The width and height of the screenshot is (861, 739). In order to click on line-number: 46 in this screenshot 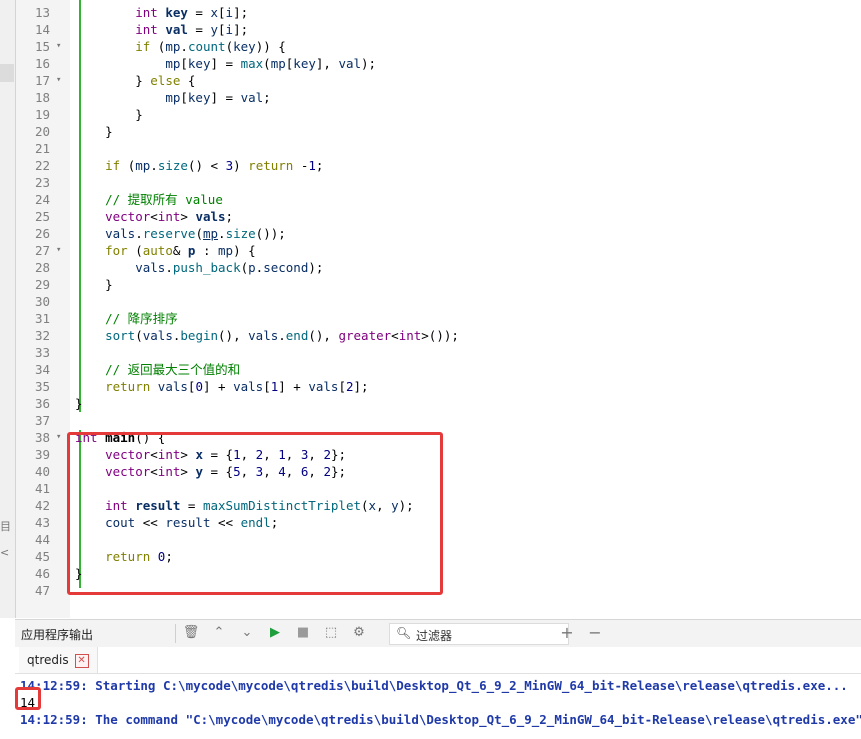, I will do `click(42, 573)`.